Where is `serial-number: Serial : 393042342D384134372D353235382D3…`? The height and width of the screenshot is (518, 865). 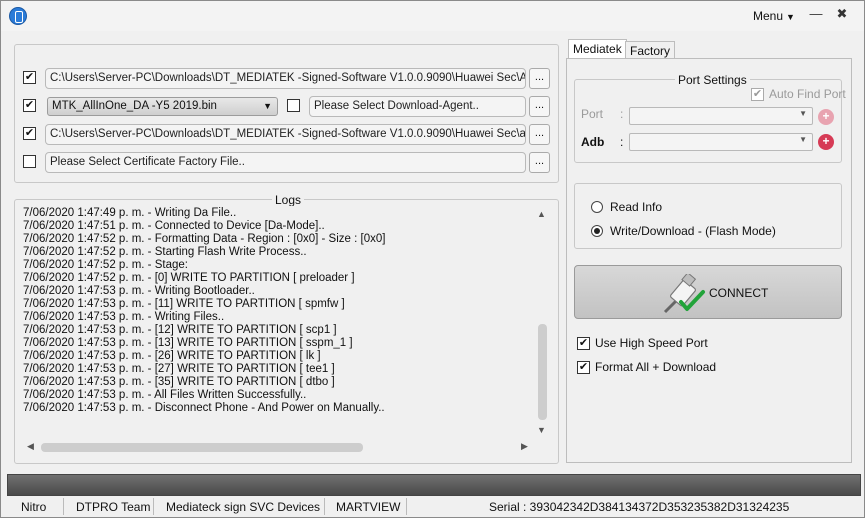 serial-number: Serial : 393042342D384134372D353235382D3… is located at coordinates (639, 507).